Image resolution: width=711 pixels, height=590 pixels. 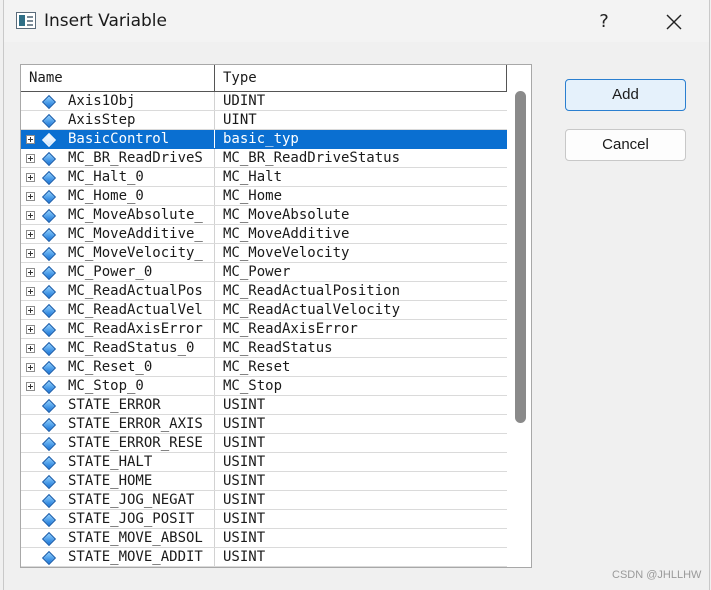 I want to click on variable-name: MC_MoveAbsolute_, so click(x=135, y=215).